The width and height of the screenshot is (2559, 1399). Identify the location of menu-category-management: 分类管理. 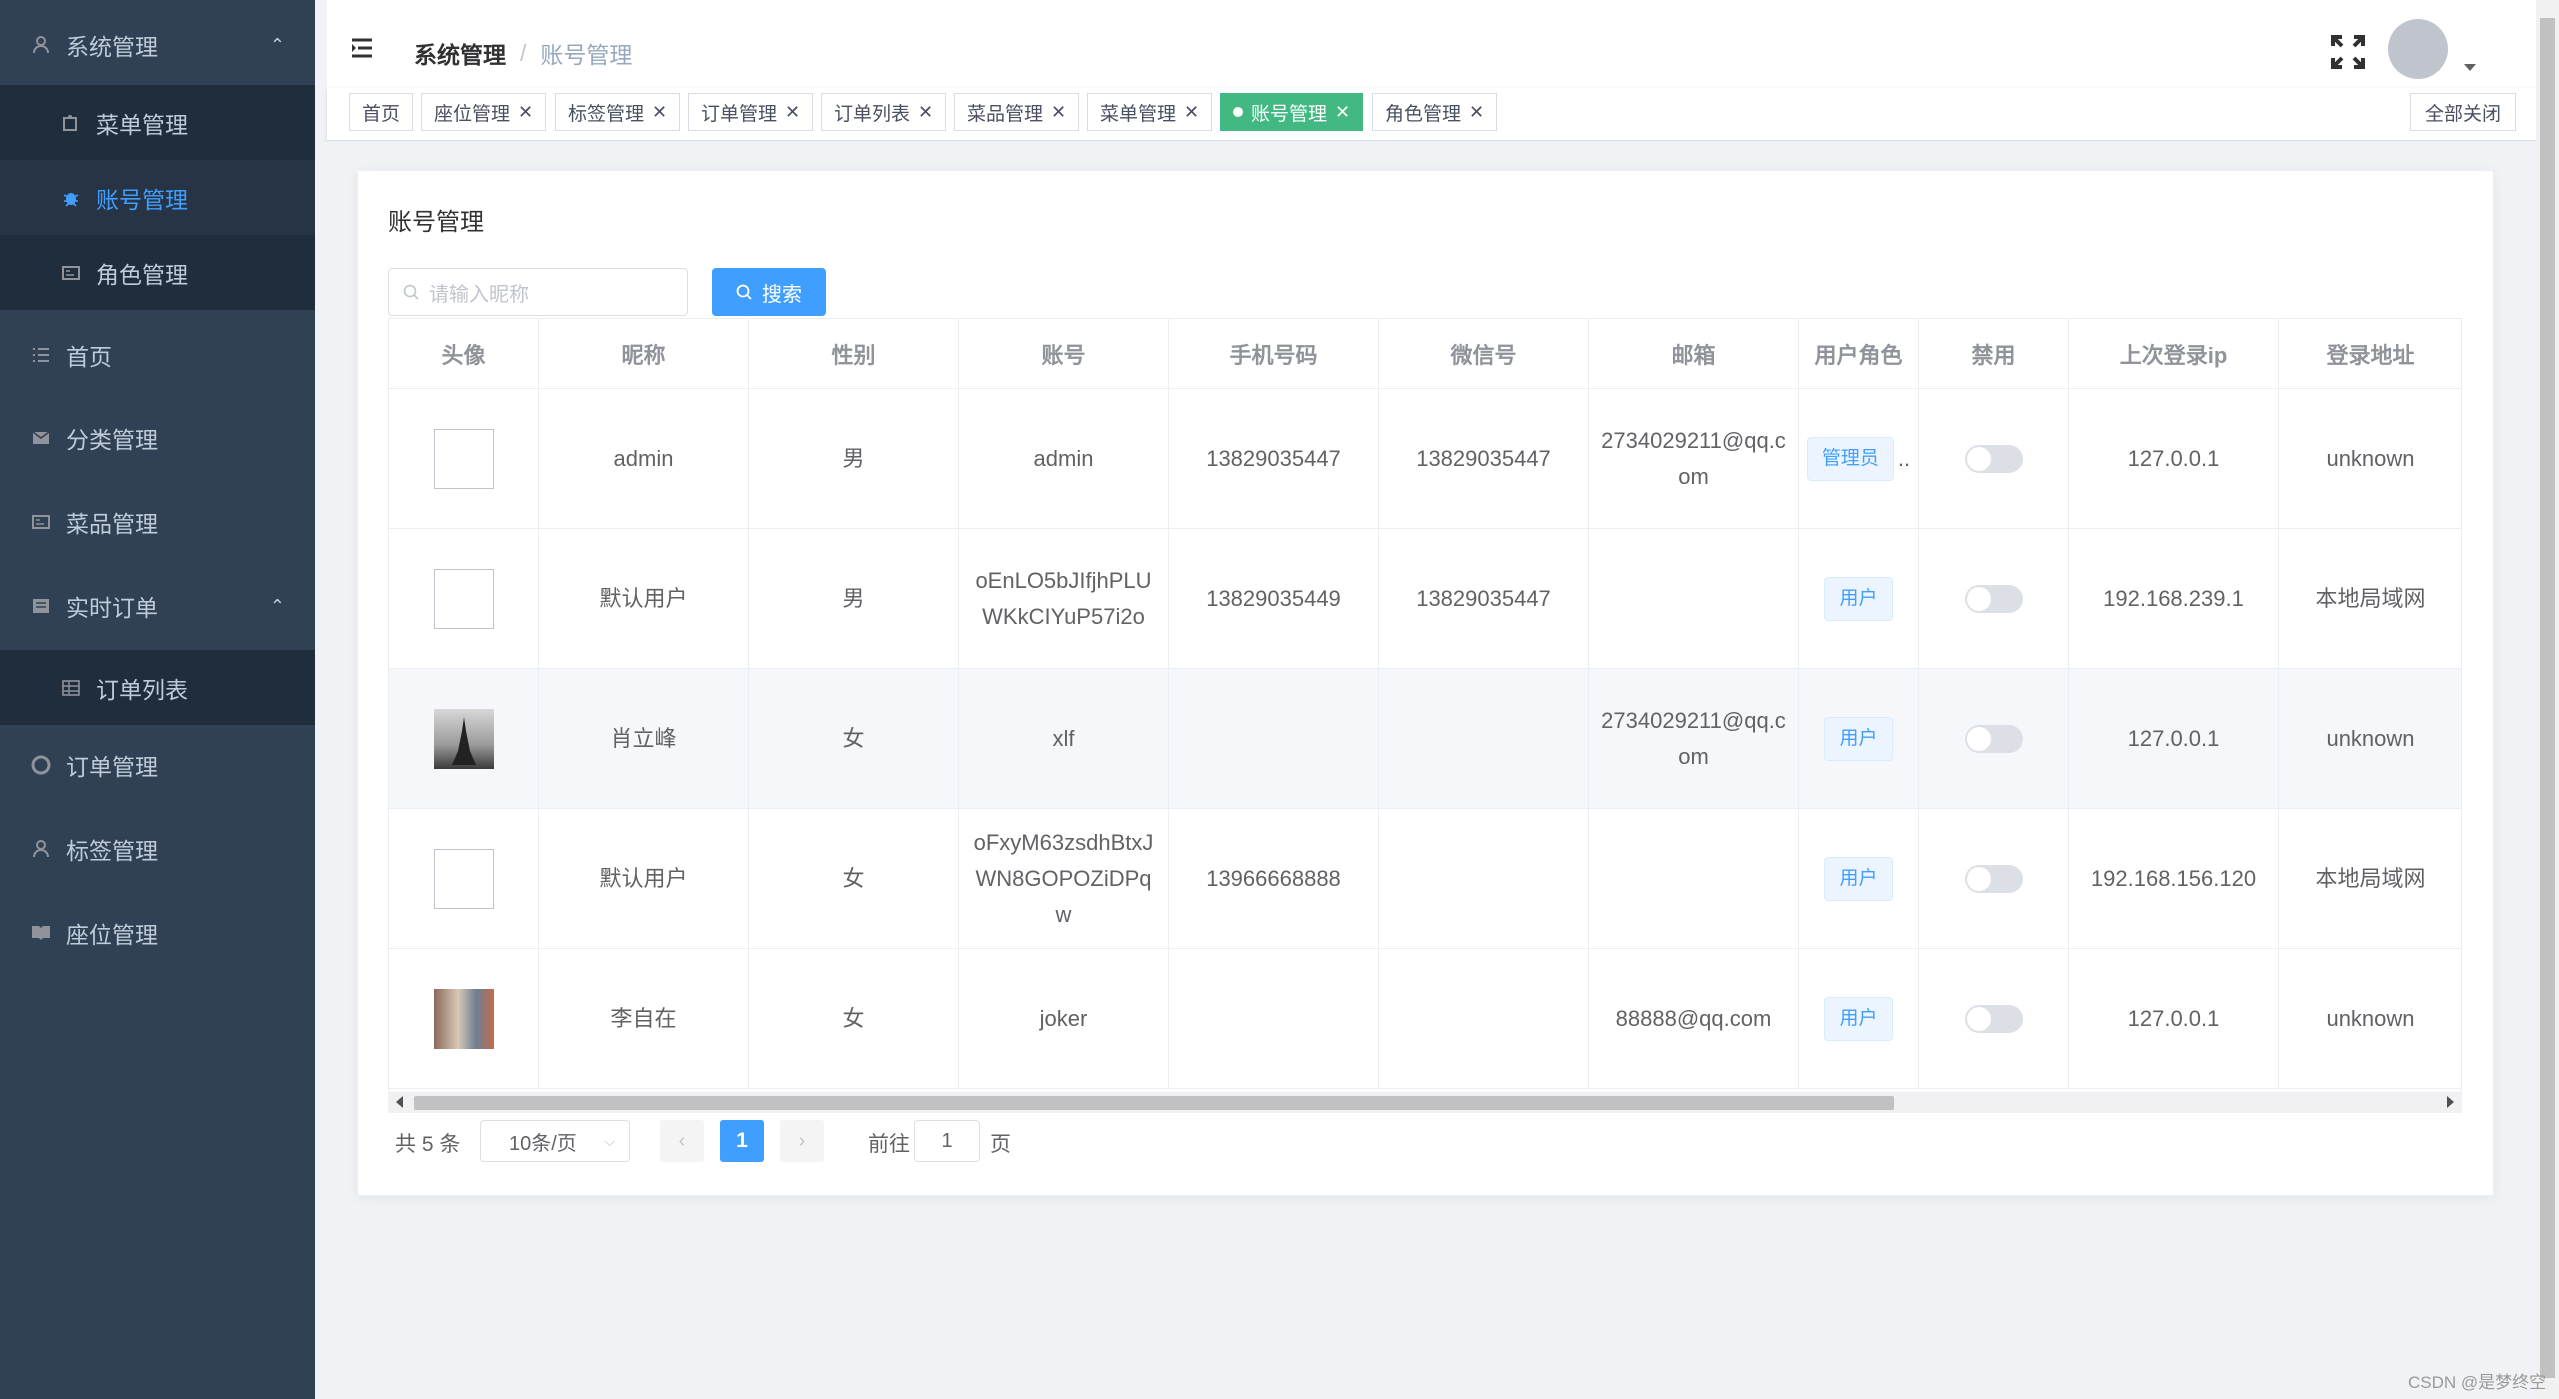
(157, 438).